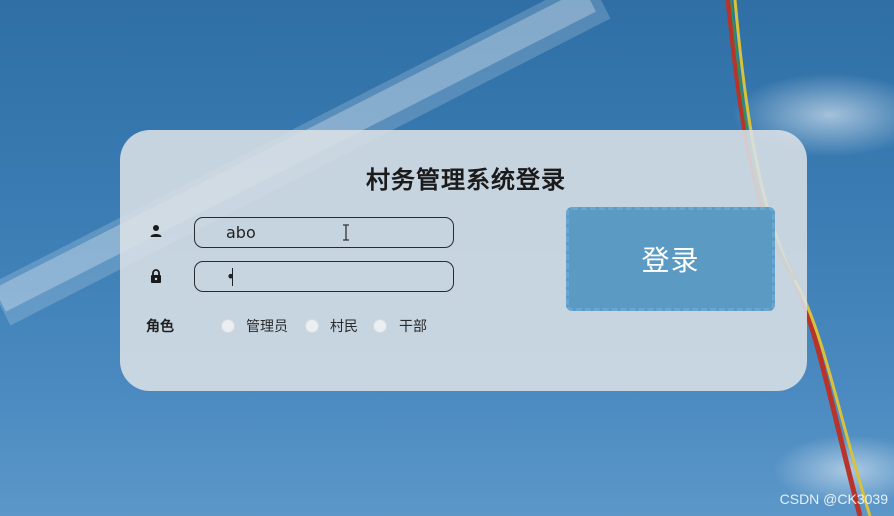 The image size is (894, 516). What do you see at coordinates (156, 276) in the screenshot?
I see `lock-icon` at bounding box center [156, 276].